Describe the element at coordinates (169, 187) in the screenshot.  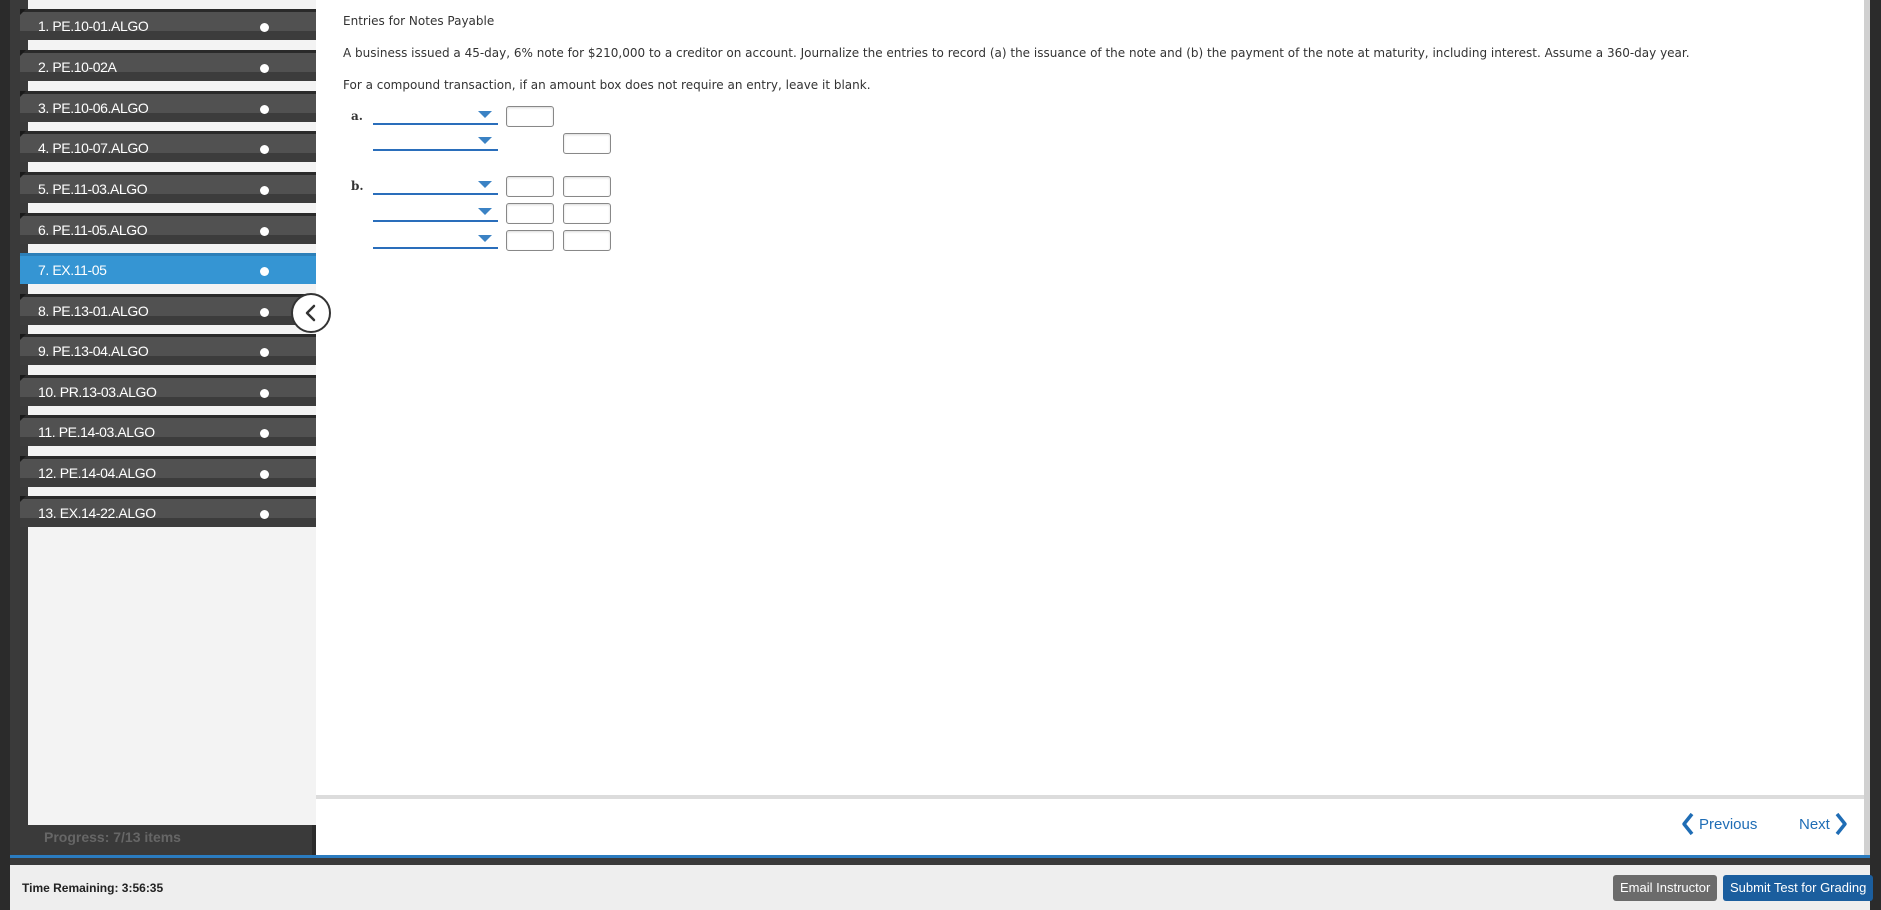
I see `sidebar-item-5: 5. PE.11-03.ALGO` at that location.